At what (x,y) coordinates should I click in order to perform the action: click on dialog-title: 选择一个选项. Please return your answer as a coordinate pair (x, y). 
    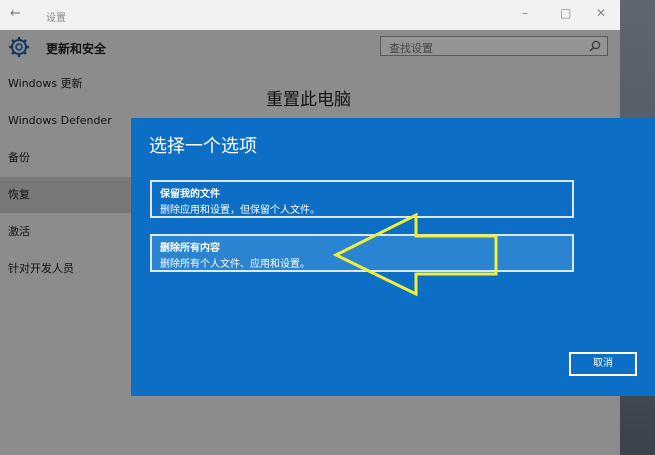
    Looking at the image, I should click on (203, 146).